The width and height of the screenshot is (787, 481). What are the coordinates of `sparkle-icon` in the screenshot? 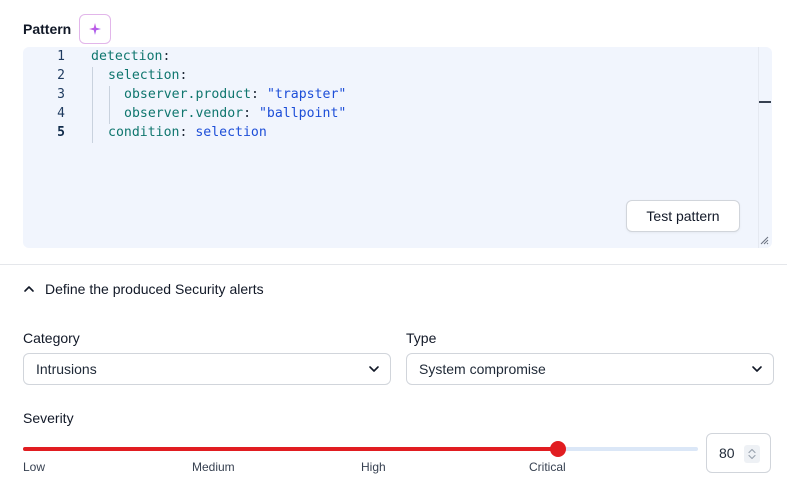 It's located at (95, 29).